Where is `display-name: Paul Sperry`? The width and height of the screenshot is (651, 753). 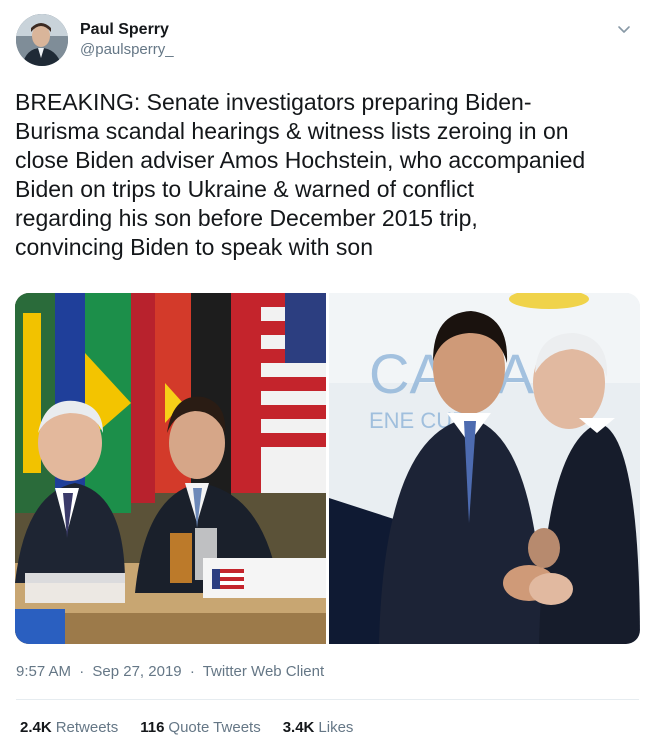
display-name: Paul Sperry is located at coordinates (127, 30).